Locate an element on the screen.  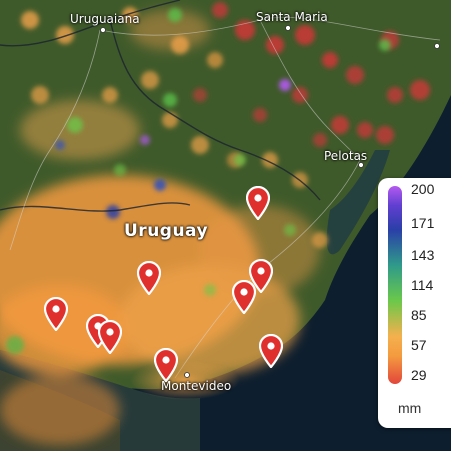
place-label: Pelotas is located at coordinates (346, 156).